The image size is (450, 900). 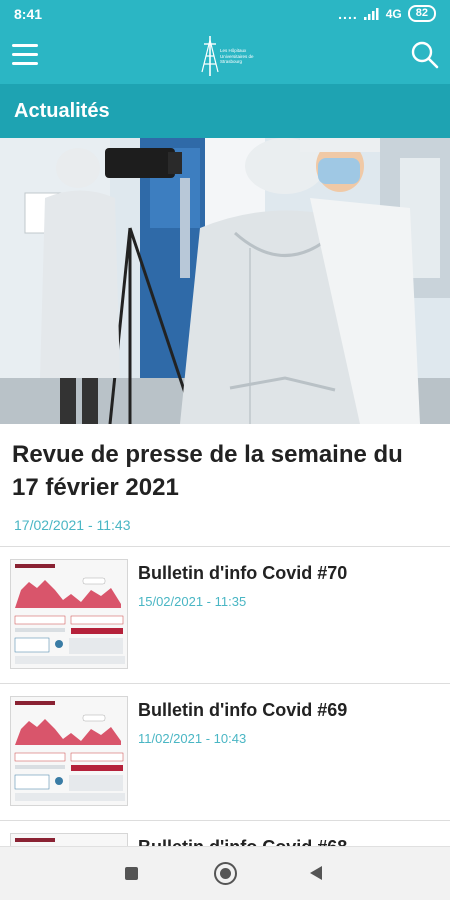 What do you see at coordinates (421, 13) in the screenshot?
I see `battery-icon: 82` at bounding box center [421, 13].